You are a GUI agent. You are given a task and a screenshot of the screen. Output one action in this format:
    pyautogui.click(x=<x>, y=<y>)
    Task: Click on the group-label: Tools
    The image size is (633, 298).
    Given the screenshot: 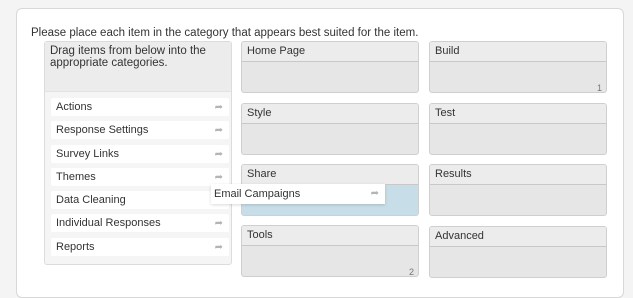 What is the action you would take?
    pyautogui.click(x=330, y=236)
    